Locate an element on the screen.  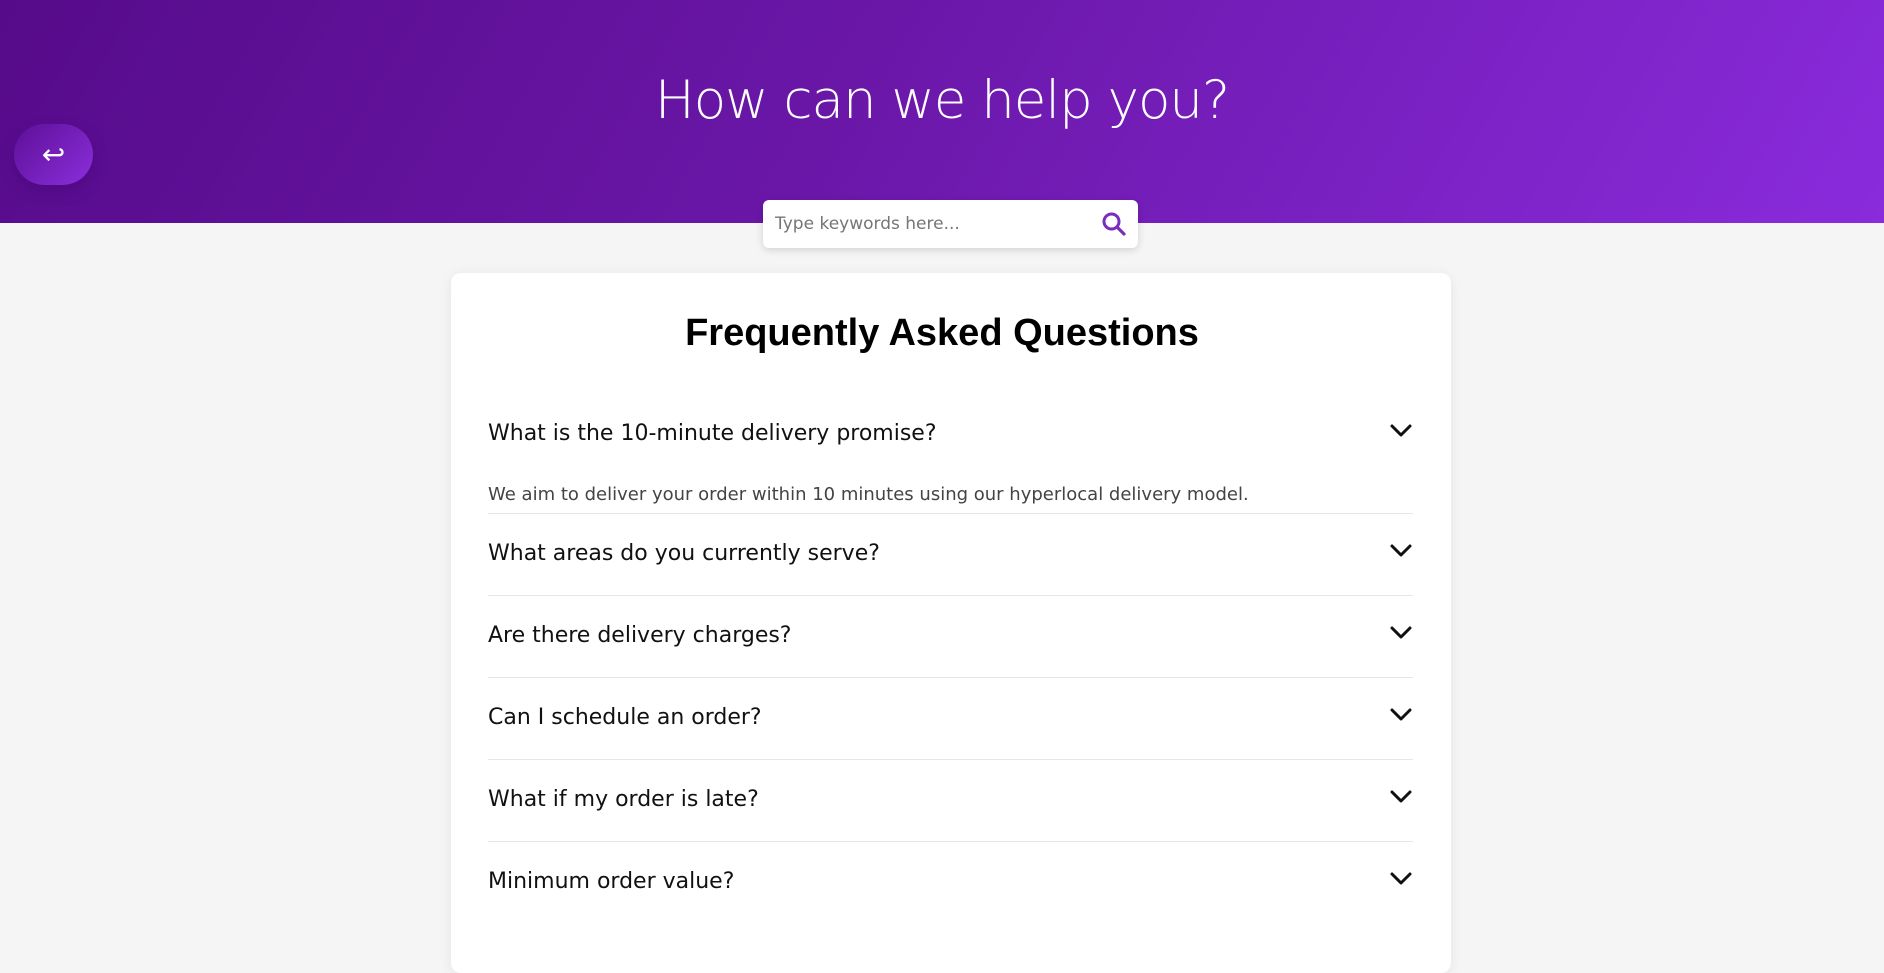
faq-question-toggle: Are there delivery charges? is located at coordinates (950, 635).